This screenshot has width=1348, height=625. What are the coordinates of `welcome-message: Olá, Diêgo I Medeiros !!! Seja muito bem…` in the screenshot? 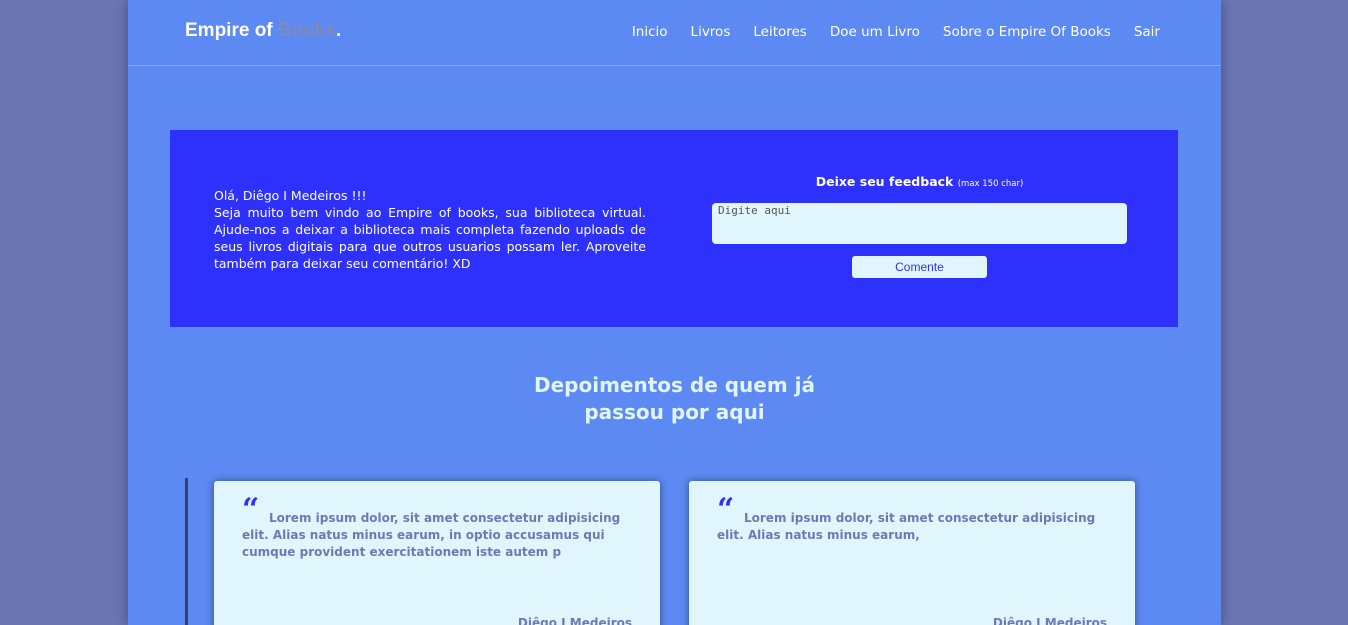 It's located at (430, 229).